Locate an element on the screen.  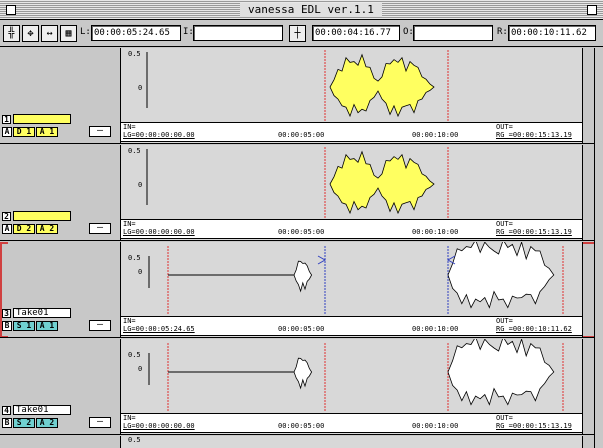
y-tick-half: 0.5 is located at coordinates (134, 440).